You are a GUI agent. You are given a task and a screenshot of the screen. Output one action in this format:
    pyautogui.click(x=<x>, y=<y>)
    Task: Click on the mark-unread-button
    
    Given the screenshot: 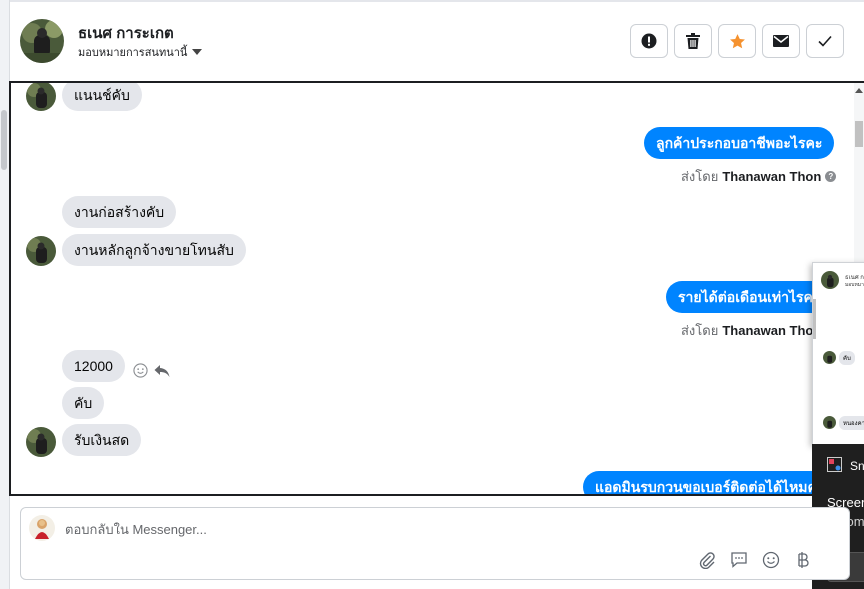 What is the action you would take?
    pyautogui.click(x=781, y=41)
    